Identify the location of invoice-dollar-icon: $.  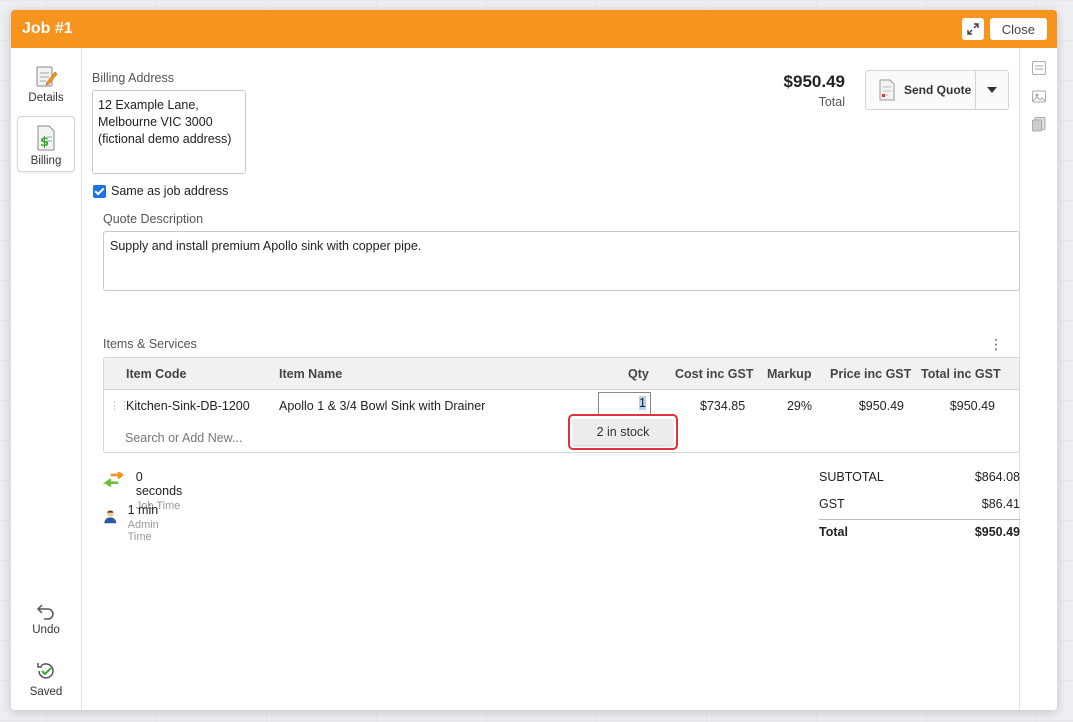
(46, 138).